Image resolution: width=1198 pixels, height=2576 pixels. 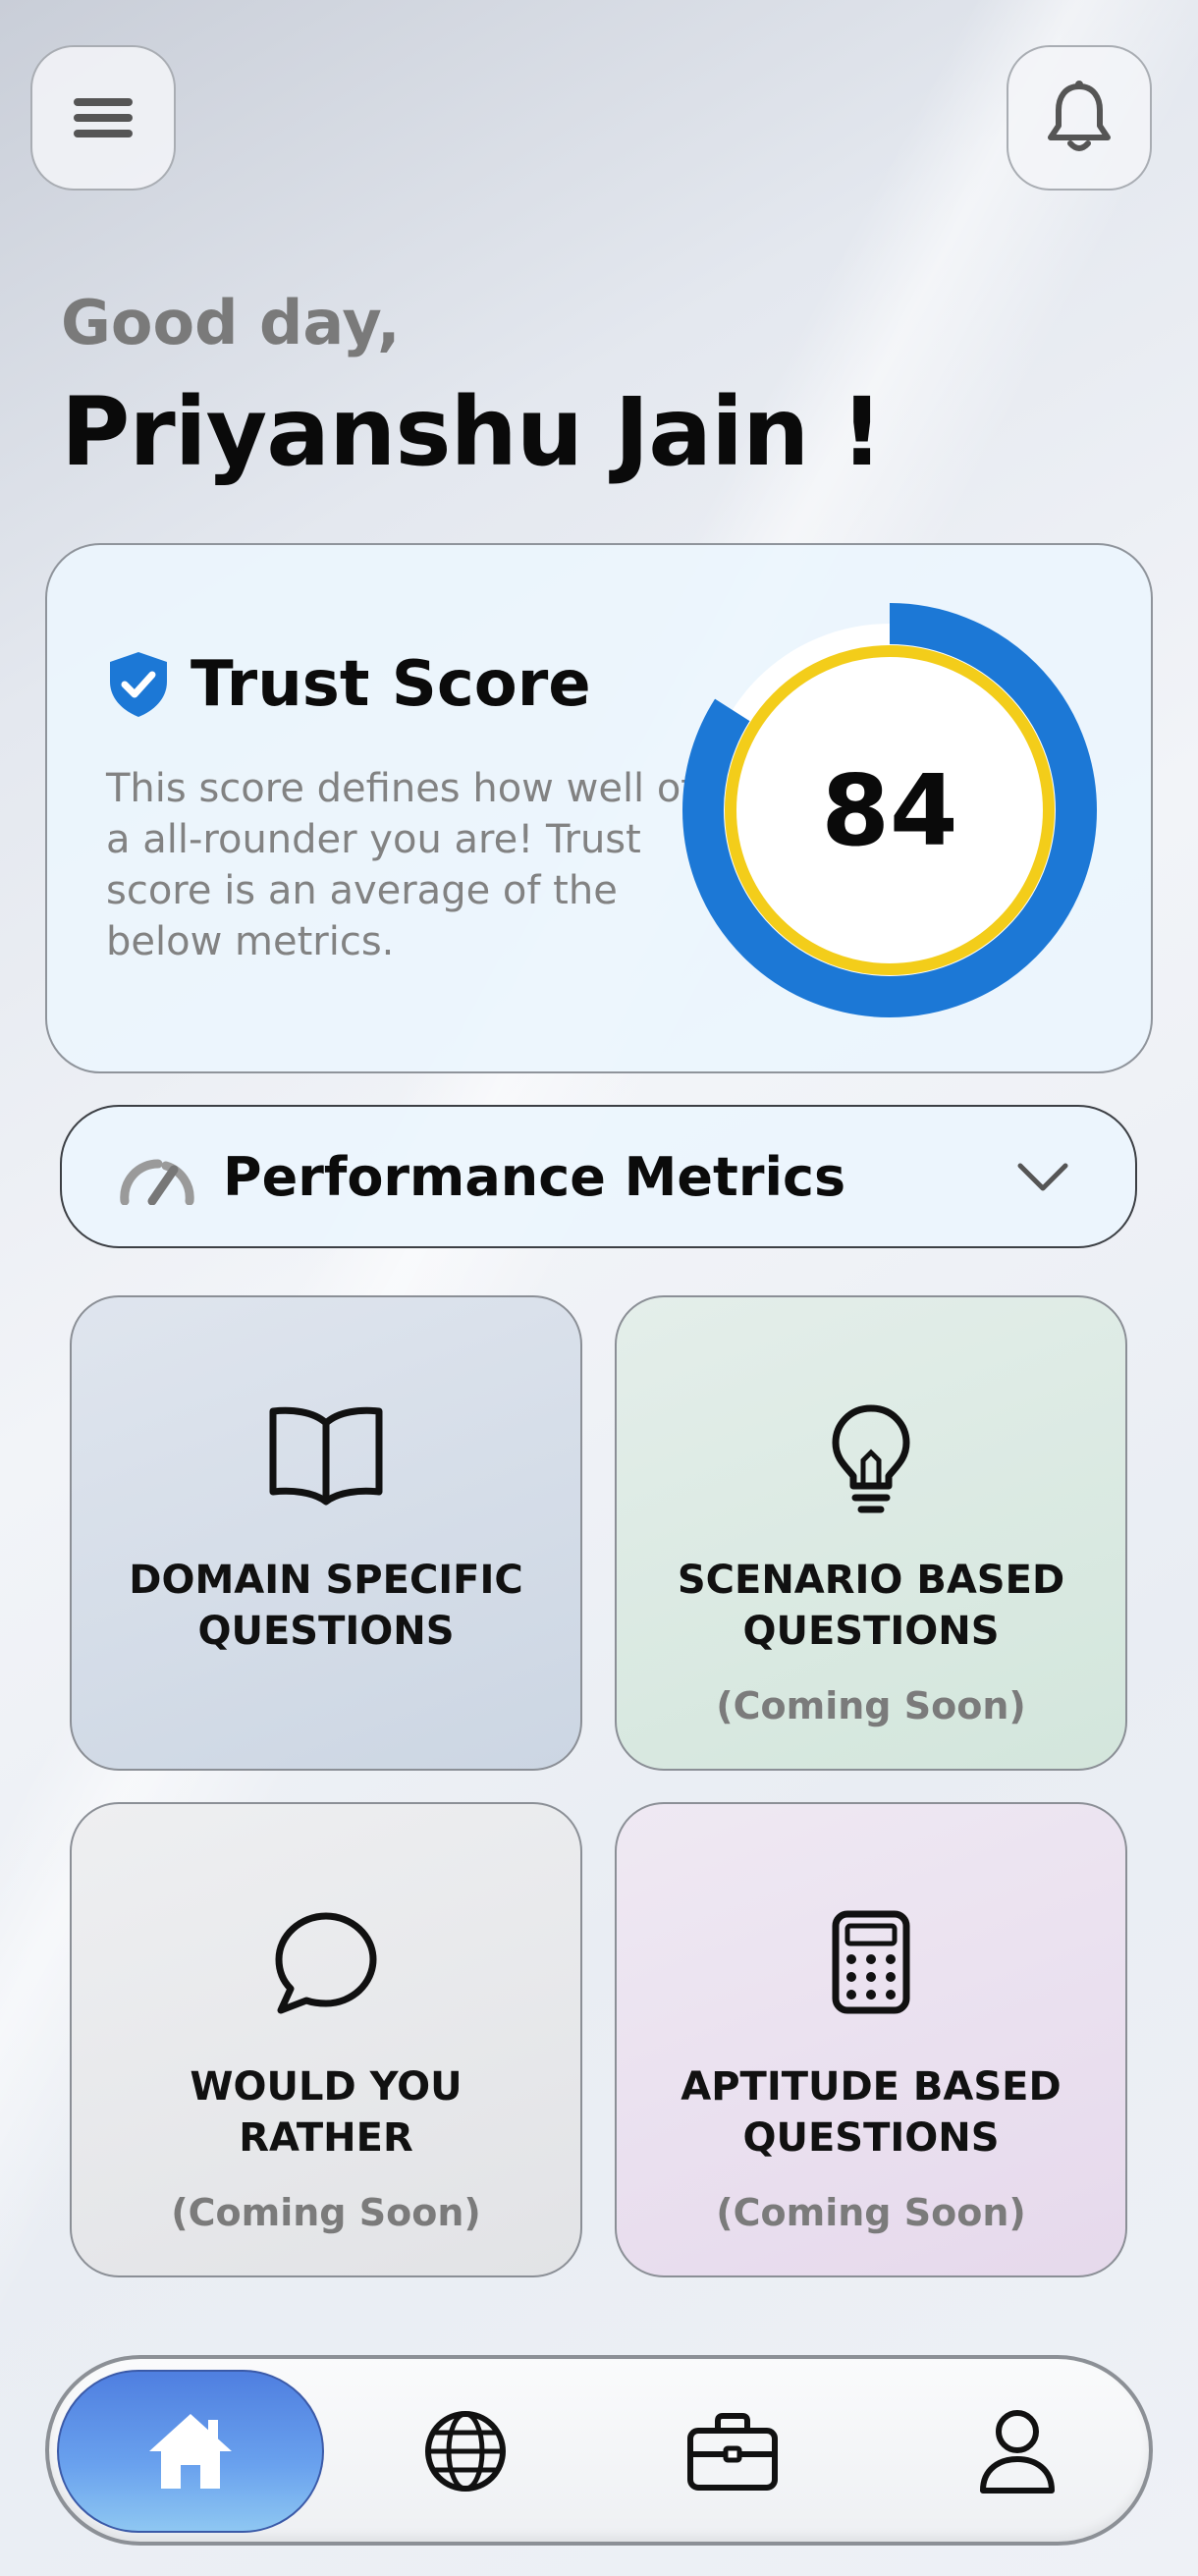 I want to click on globe-icon, so click(x=465, y=2452).